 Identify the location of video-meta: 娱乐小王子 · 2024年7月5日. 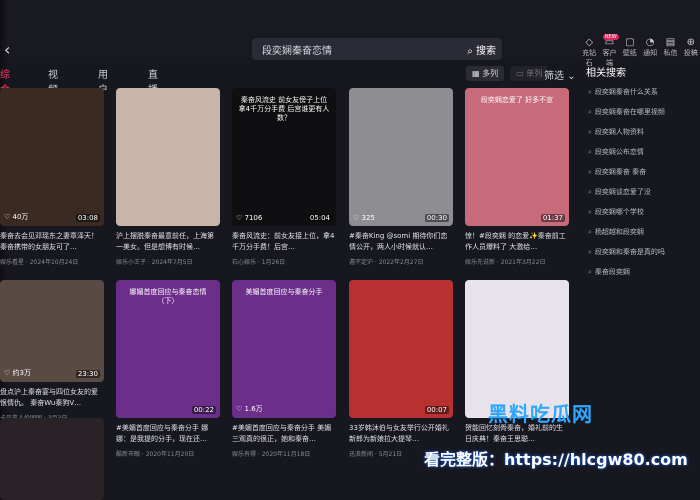
(154, 262).